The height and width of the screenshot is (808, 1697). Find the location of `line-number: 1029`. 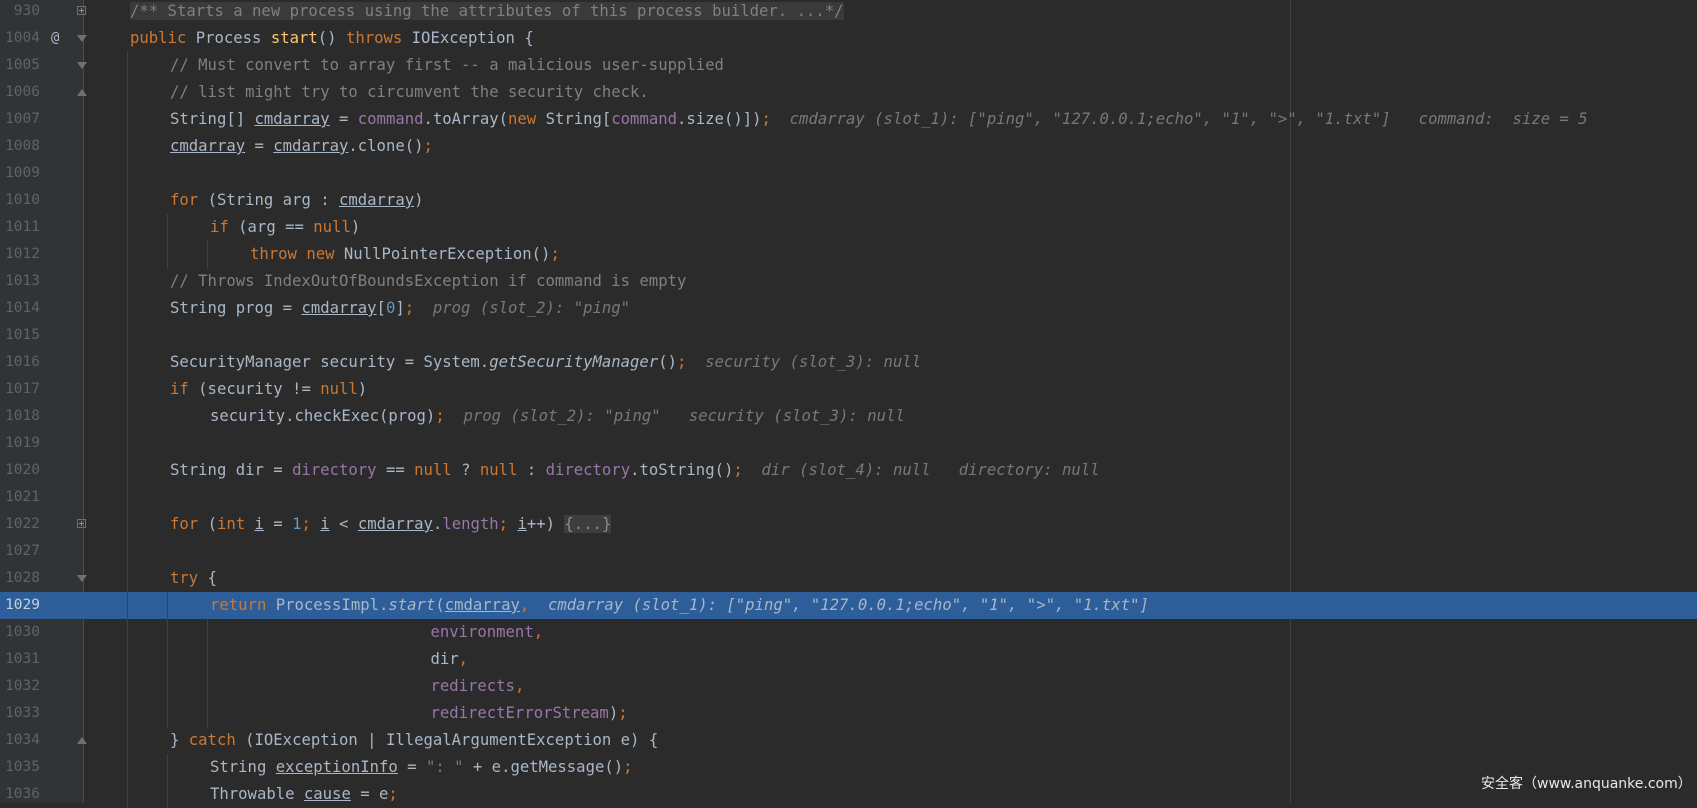

line-number: 1029 is located at coordinates (20, 605).